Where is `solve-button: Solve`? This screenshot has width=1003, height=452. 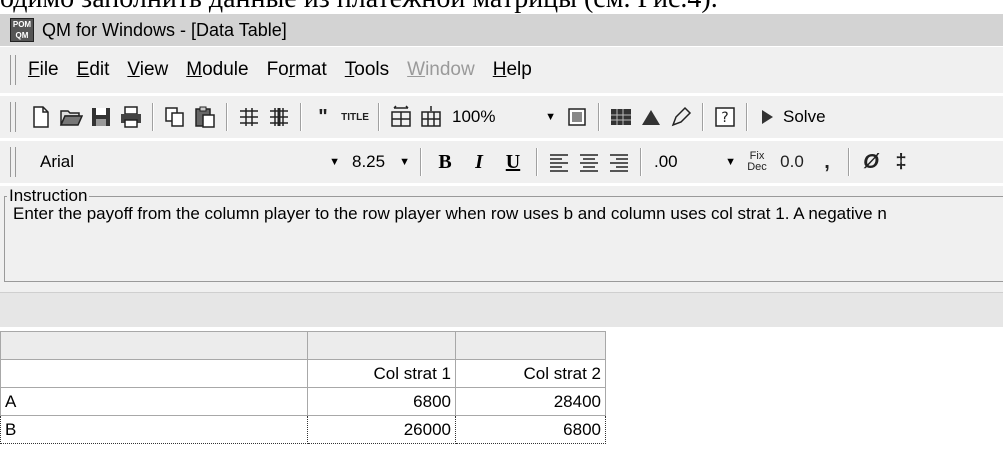 solve-button: Solve is located at coordinates (794, 117).